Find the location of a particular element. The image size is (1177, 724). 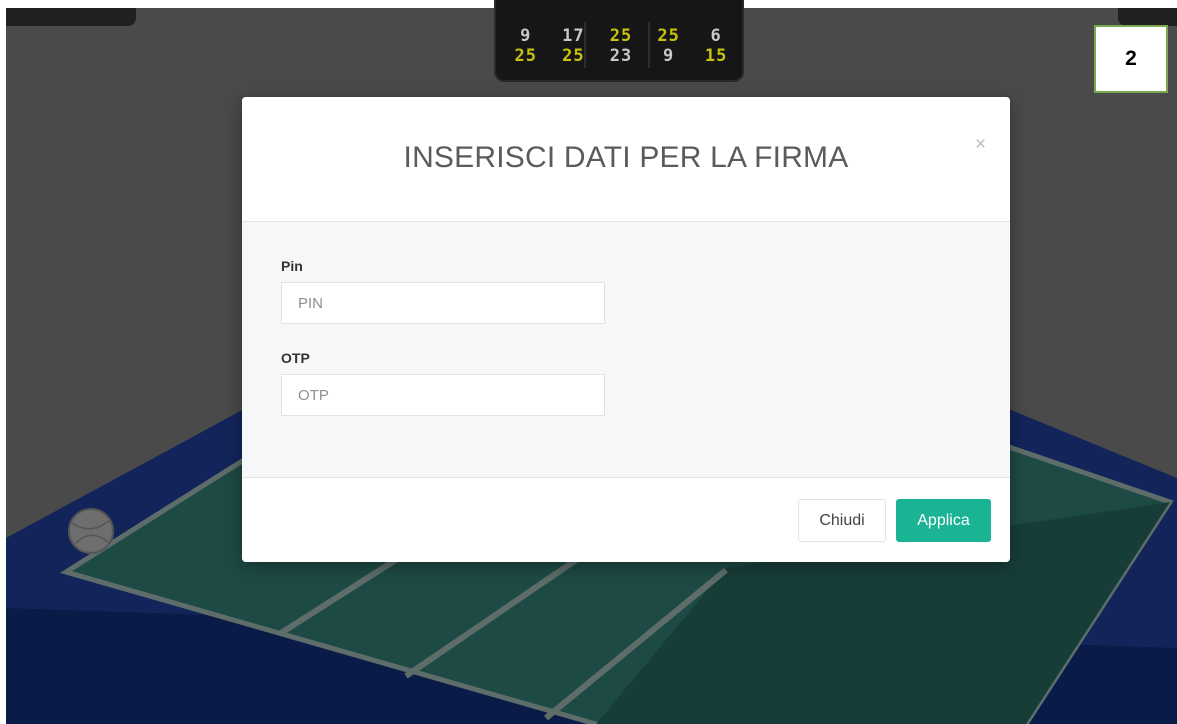

otp-input is located at coordinates (443, 395).